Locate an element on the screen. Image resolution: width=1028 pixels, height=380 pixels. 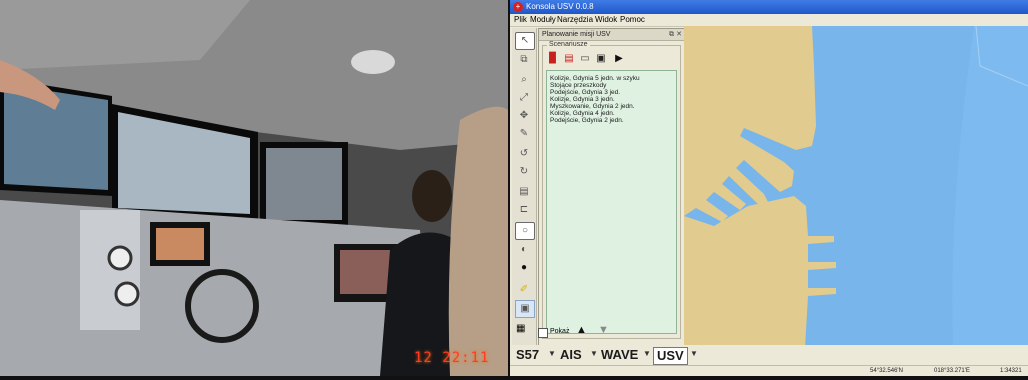
person-head is located at coordinates (432, 196).